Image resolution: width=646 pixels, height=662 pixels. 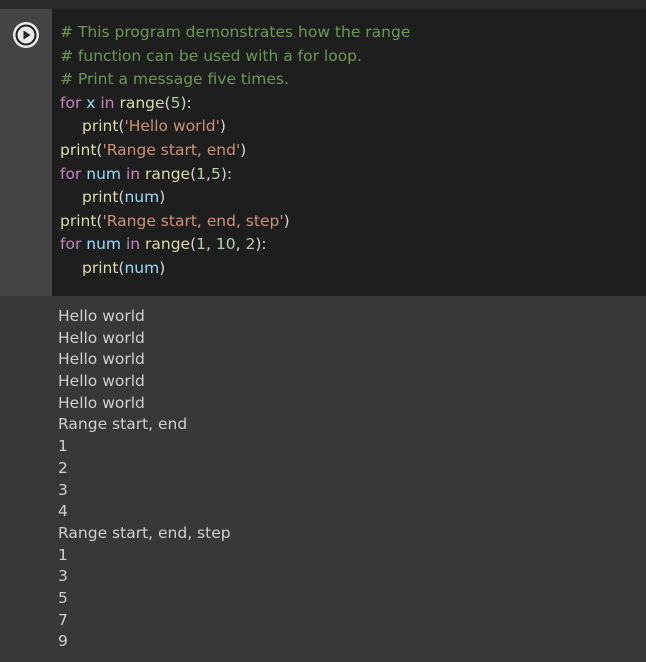 I want to click on top-bar, so click(x=323, y=4).